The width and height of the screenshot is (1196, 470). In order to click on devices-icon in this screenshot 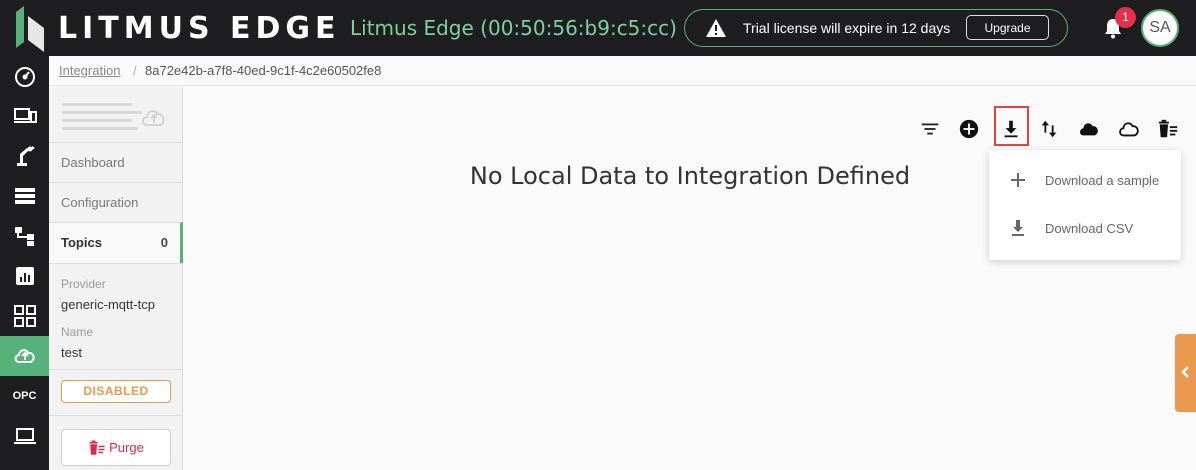, I will do `click(25, 115)`.